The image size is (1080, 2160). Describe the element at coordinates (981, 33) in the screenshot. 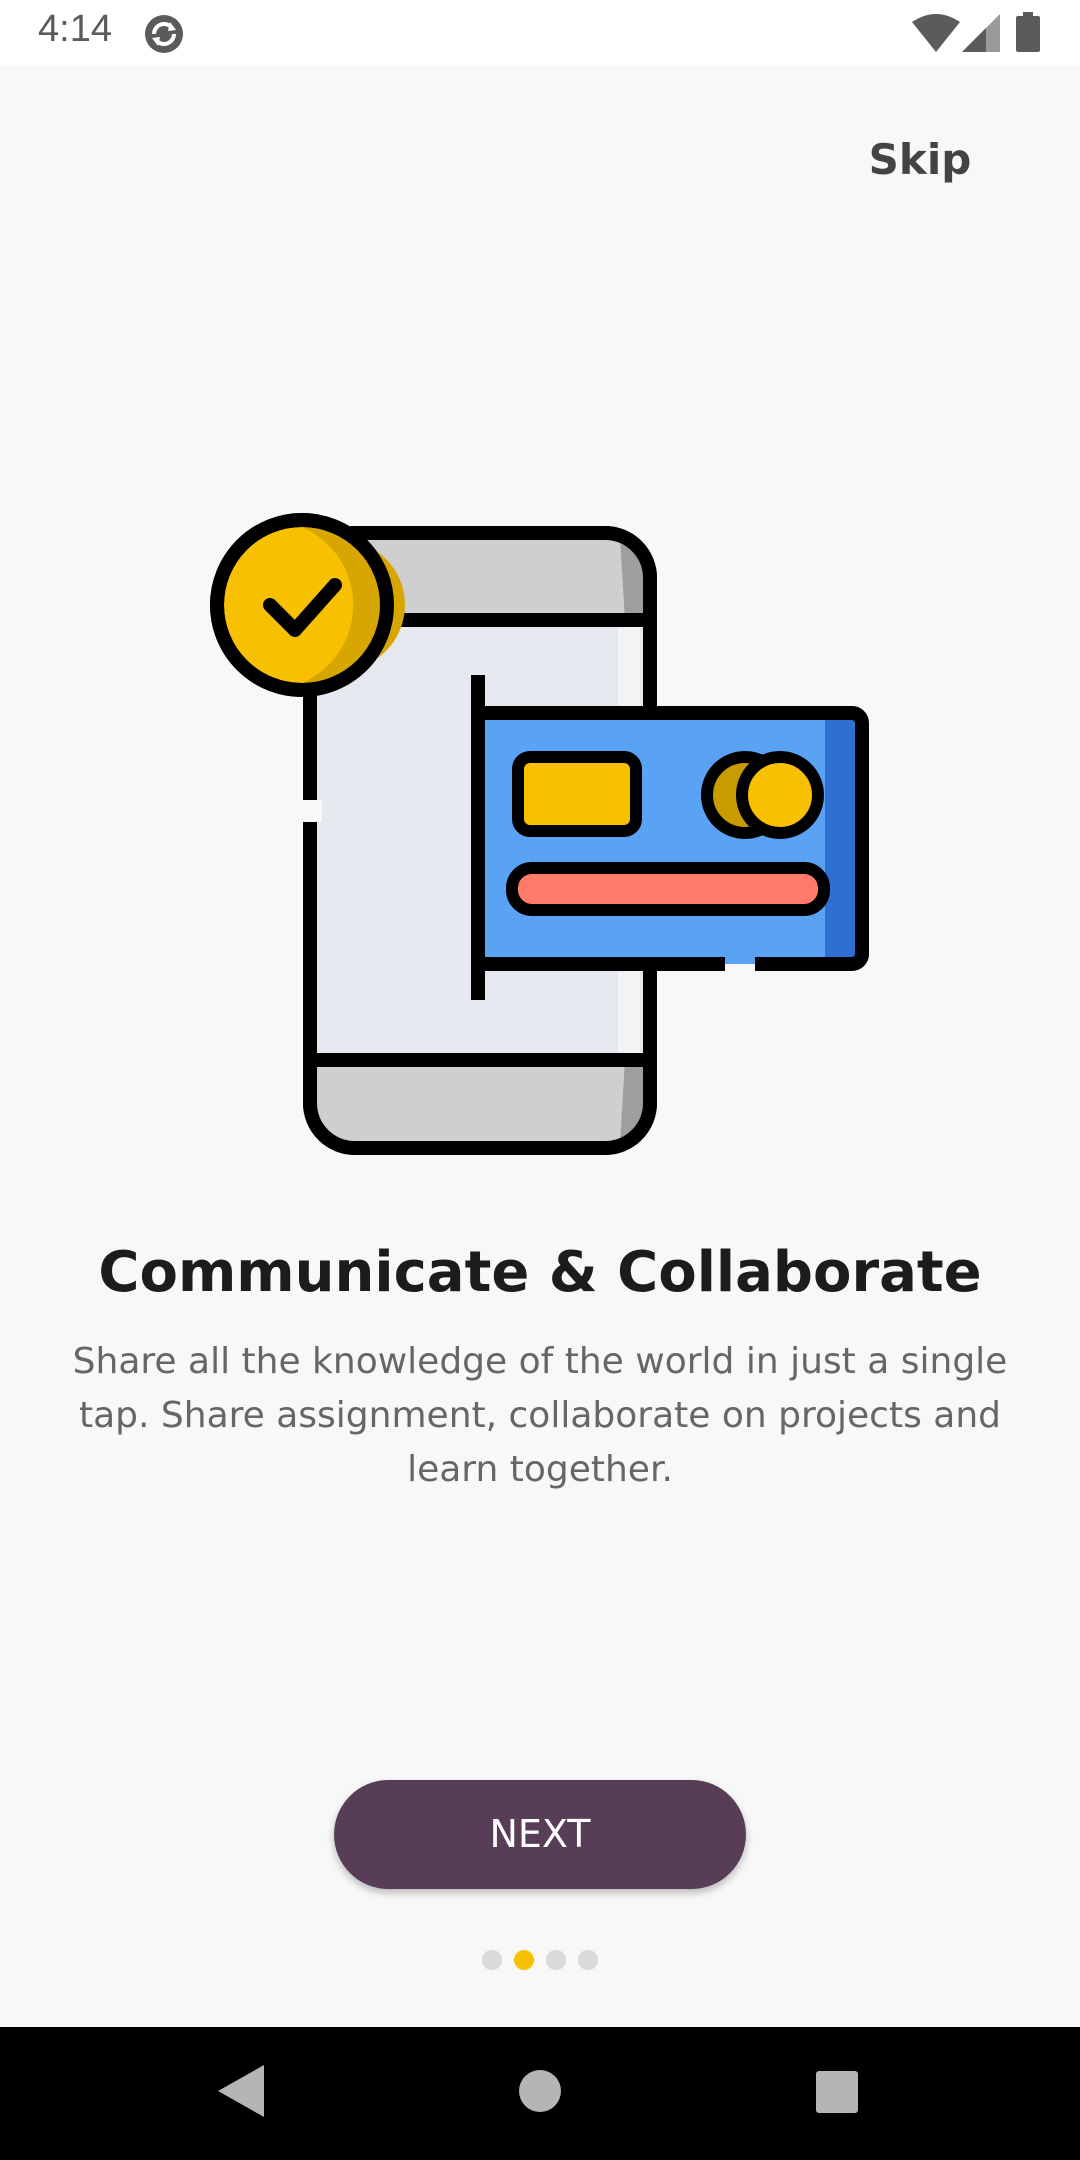

I see `signal-icon` at that location.